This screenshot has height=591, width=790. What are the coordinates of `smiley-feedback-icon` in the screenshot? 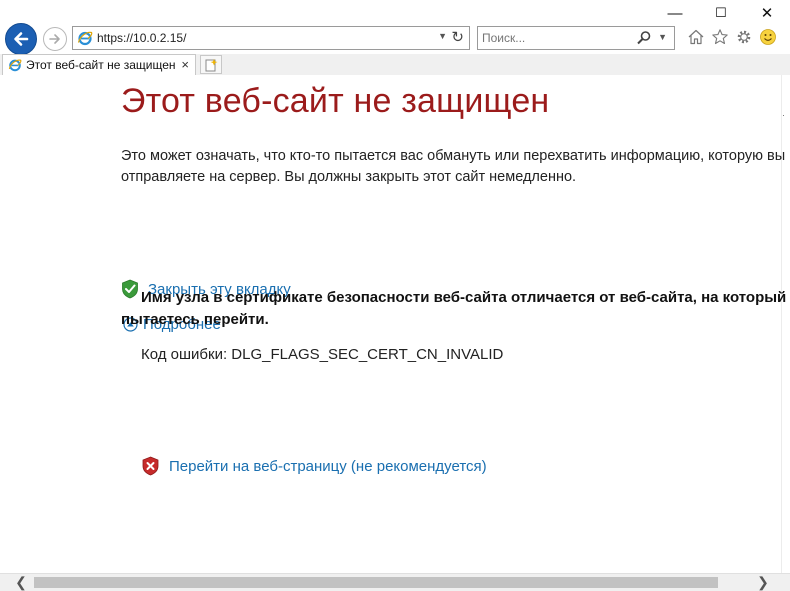 It's located at (768, 37).